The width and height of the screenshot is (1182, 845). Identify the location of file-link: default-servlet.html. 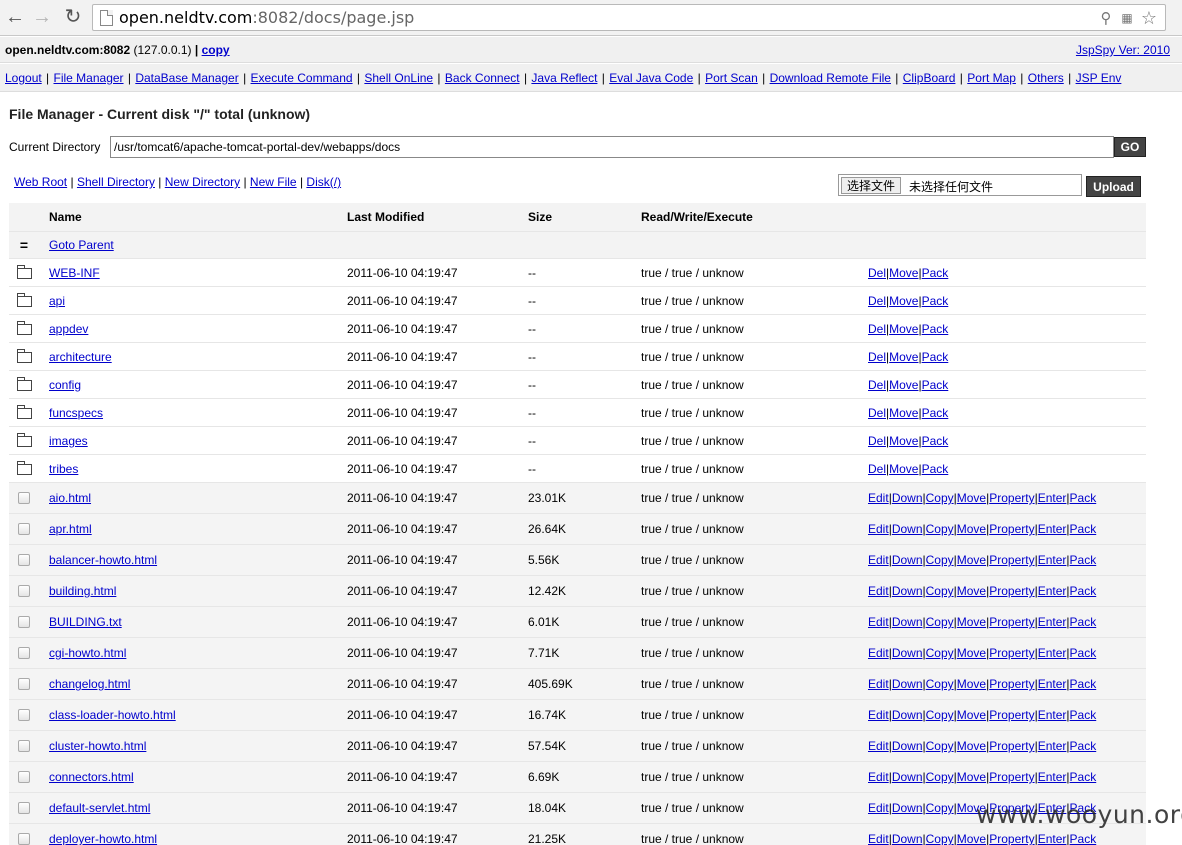
(99, 808).